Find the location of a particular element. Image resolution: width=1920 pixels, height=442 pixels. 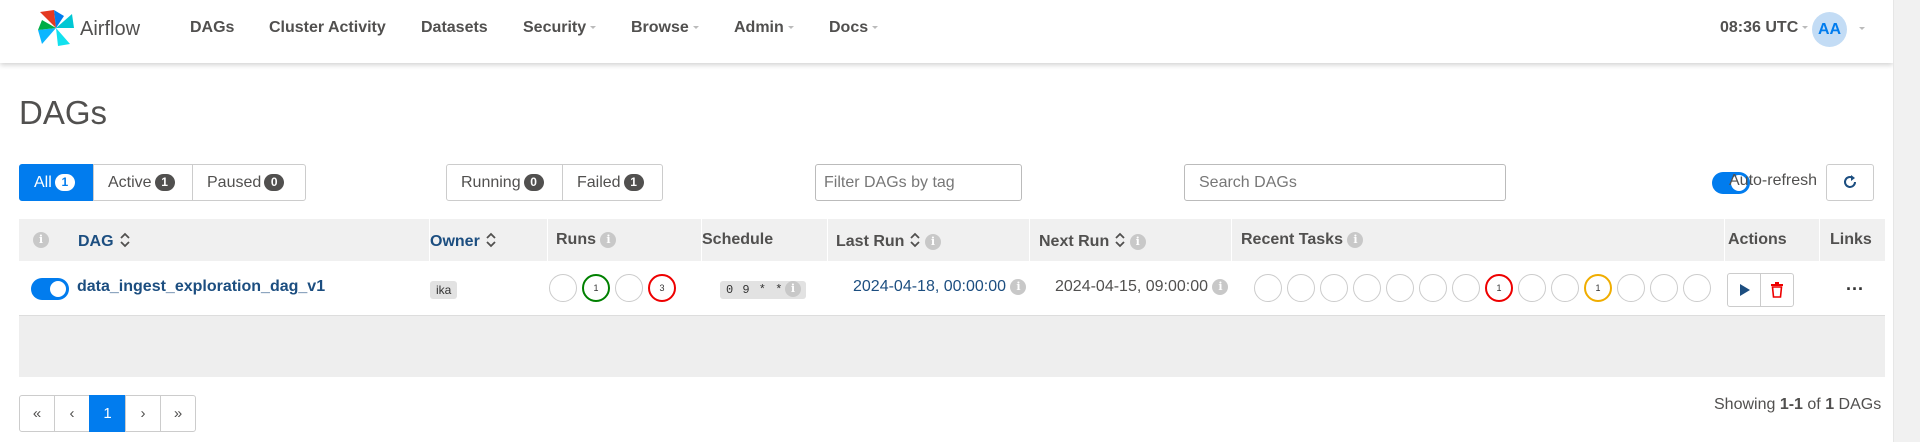

task-state-failed: 1 is located at coordinates (1499, 288).